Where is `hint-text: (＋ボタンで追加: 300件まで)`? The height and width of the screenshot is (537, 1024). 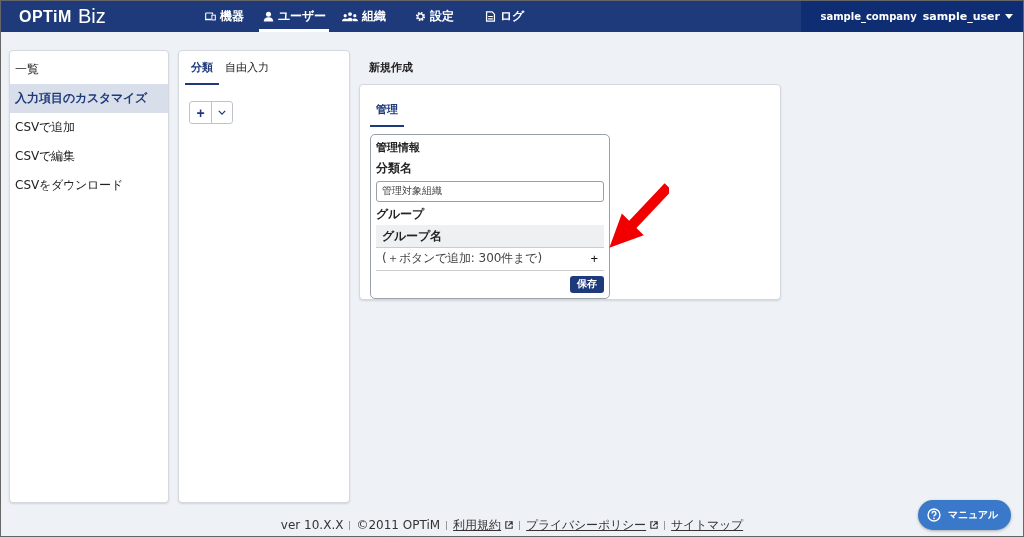 hint-text: (＋ボタンで追加: 300件まで) is located at coordinates (462, 258).